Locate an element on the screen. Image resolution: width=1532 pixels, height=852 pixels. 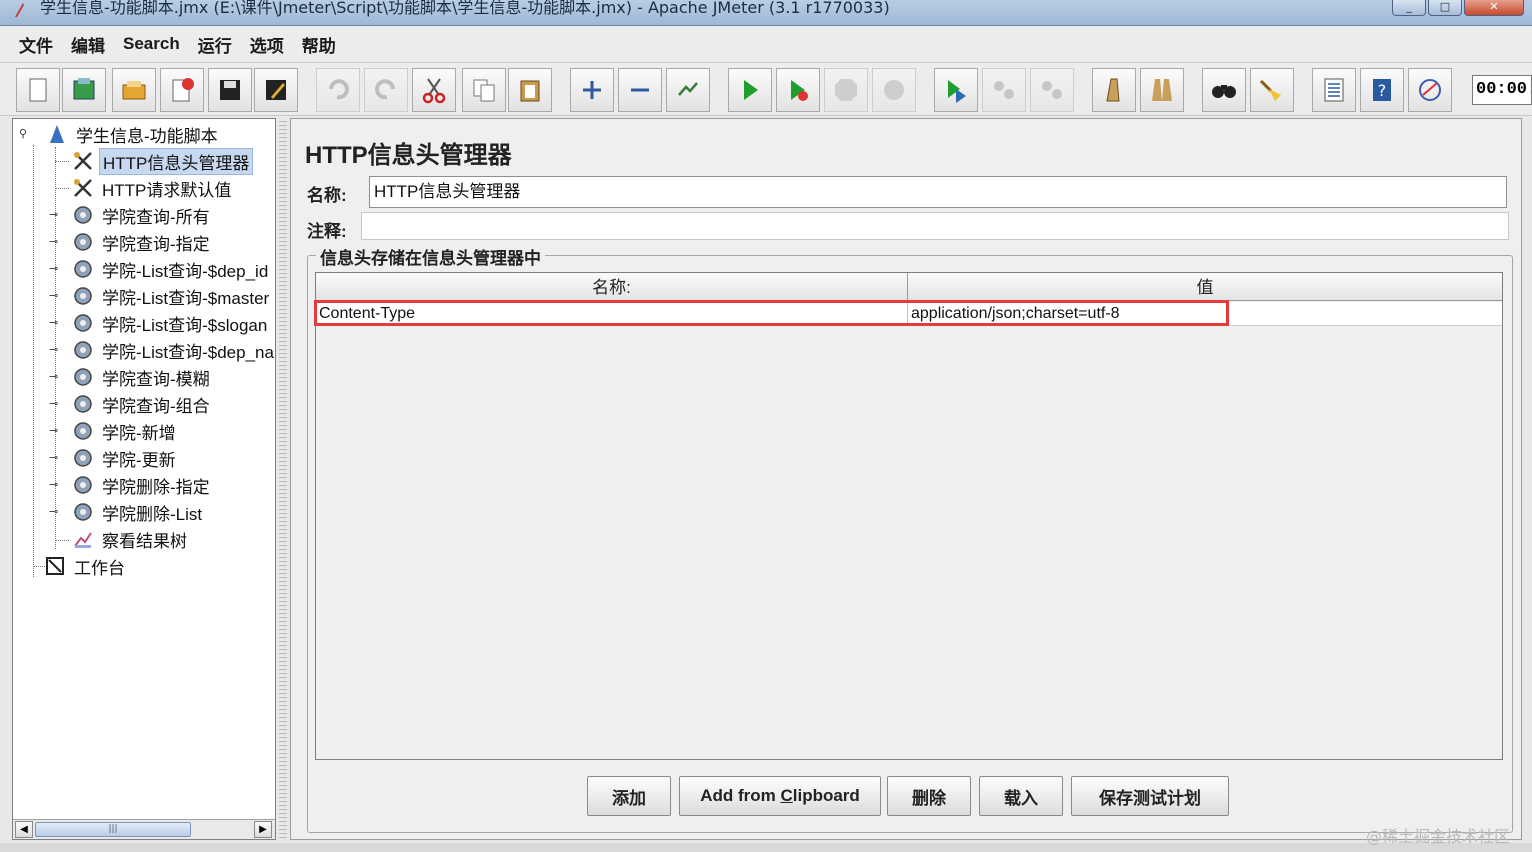
name-label: 名称: is located at coordinates (327, 195).